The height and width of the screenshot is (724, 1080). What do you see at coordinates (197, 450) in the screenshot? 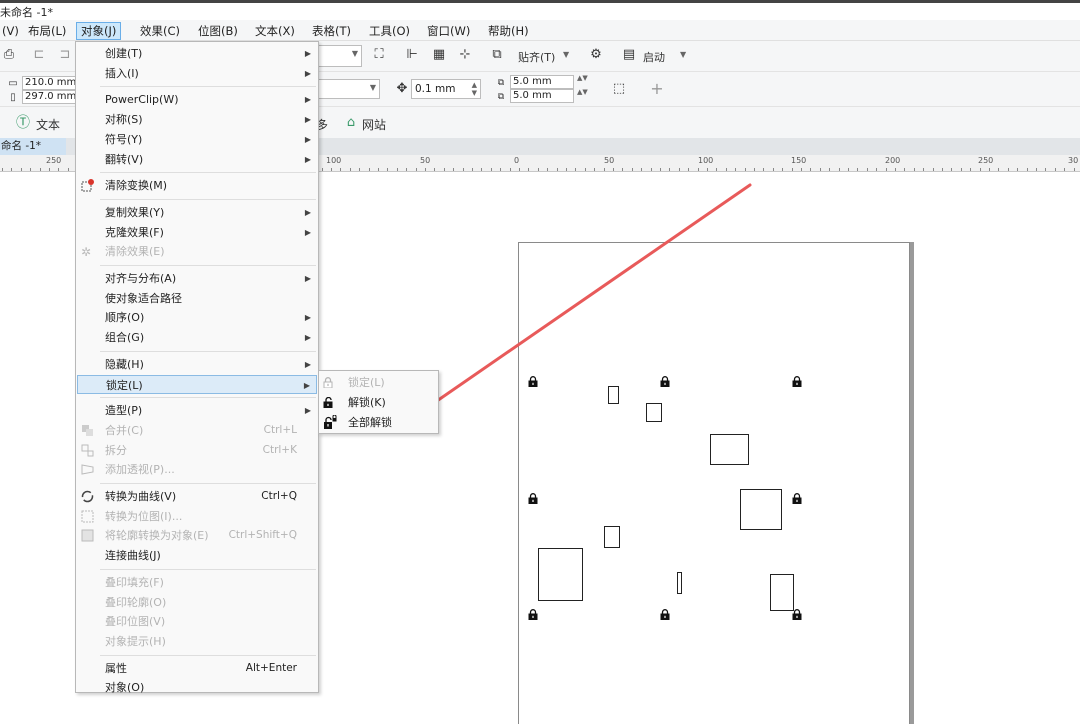
I see `menu-item: 拆分 Ctrl+K` at bounding box center [197, 450].